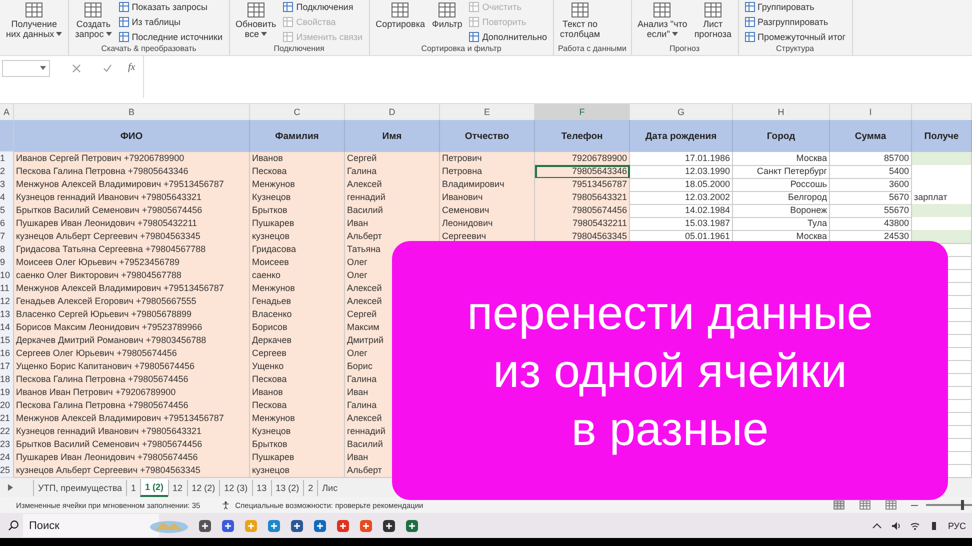 The height and width of the screenshot is (546, 972). Describe the element at coordinates (582, 136) in the screenshot. I see `header-cell: Телефон` at that location.